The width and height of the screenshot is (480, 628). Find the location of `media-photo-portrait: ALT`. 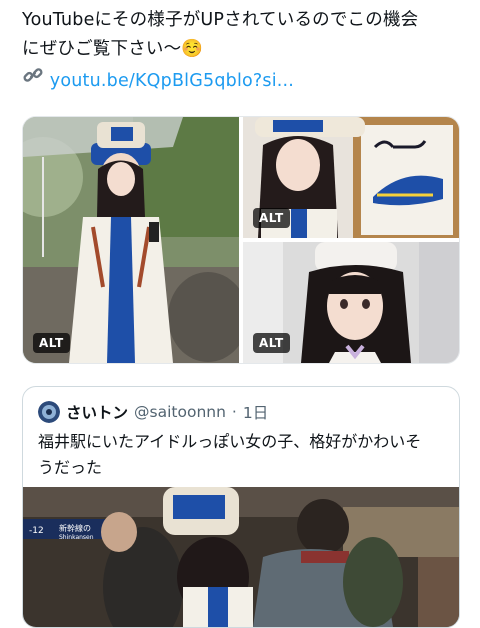

media-photo-portrait: ALT is located at coordinates (351, 177).